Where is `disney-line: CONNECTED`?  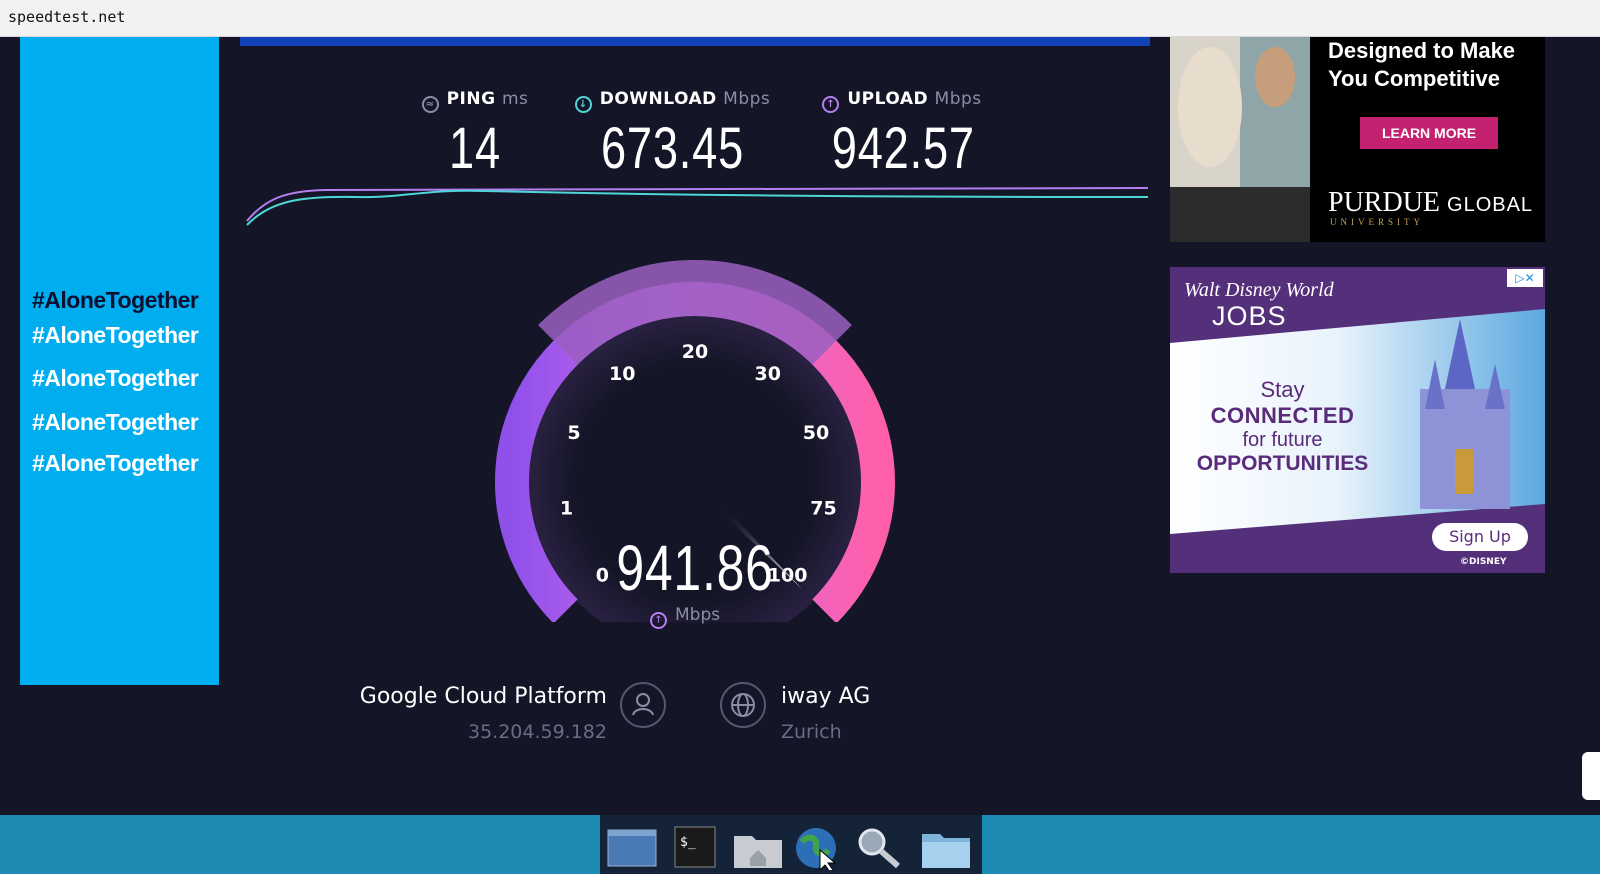 disney-line: CONNECTED is located at coordinates (1282, 415).